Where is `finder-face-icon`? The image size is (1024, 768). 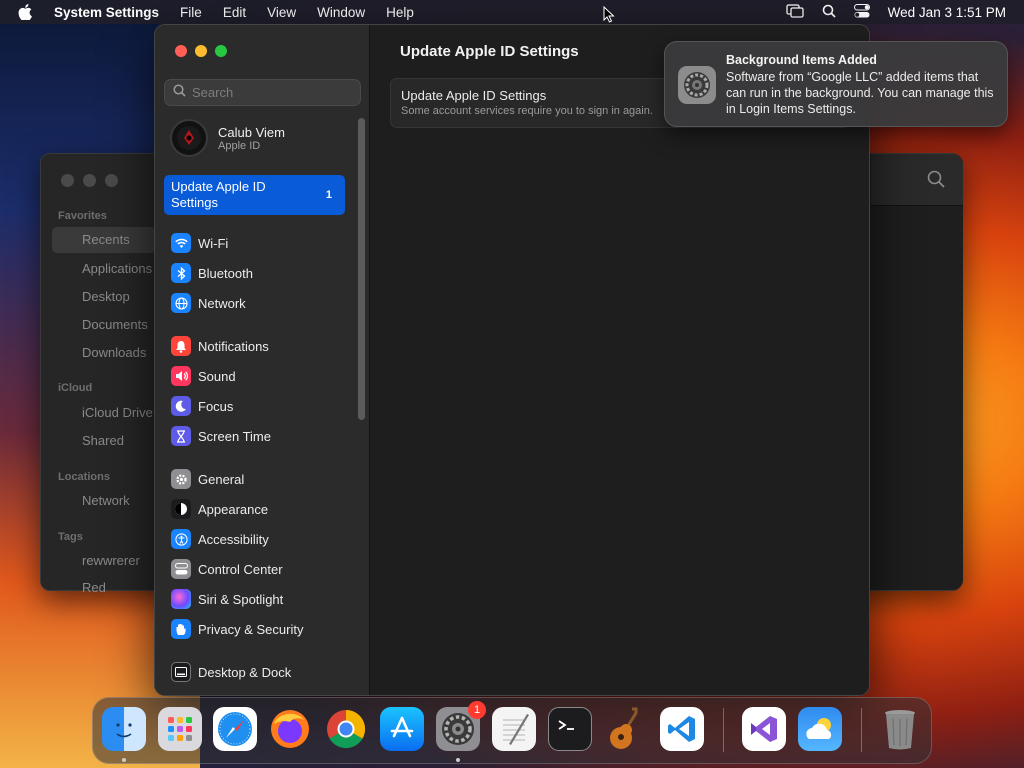 finder-face-icon is located at coordinates (124, 730).